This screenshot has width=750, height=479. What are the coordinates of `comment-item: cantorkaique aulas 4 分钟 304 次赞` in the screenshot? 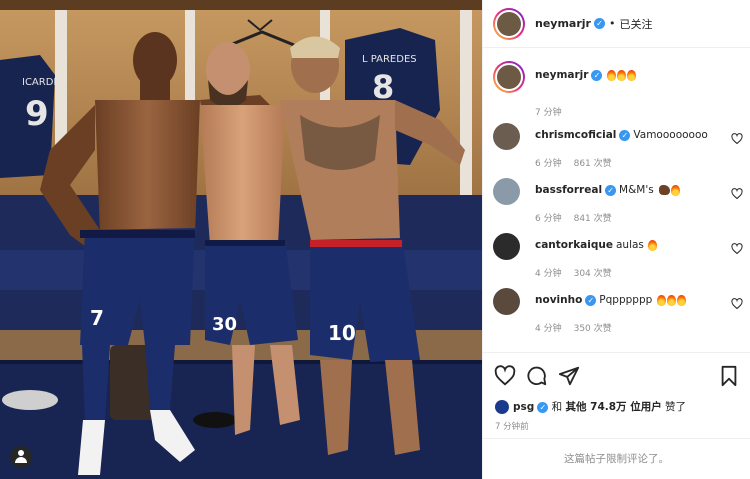 It's located at (618, 256).